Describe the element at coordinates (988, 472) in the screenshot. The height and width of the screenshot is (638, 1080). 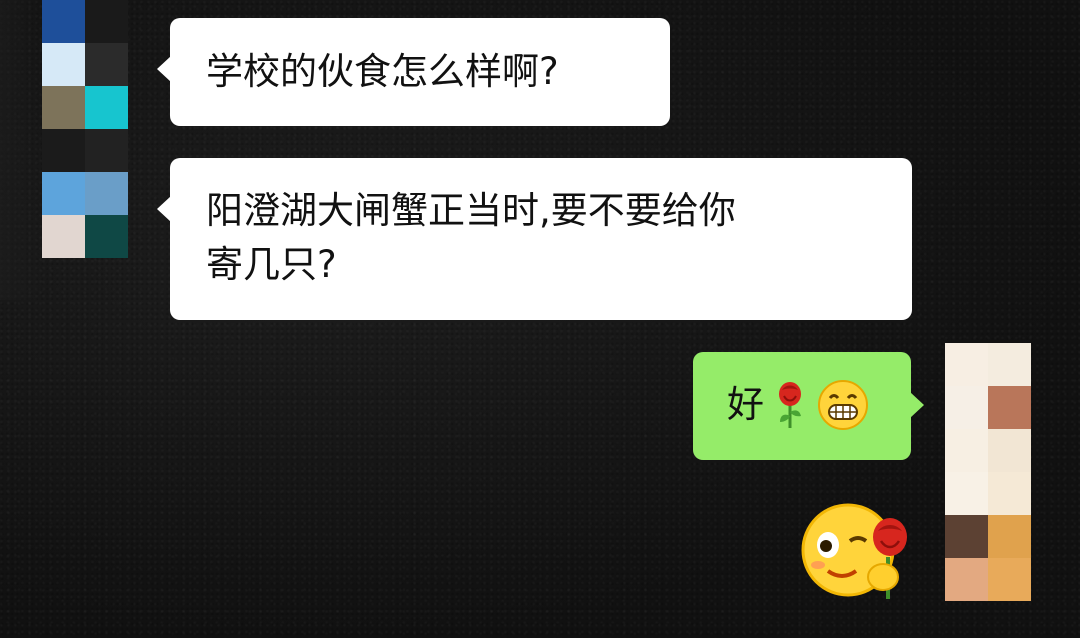
I see `my-avatar` at that location.